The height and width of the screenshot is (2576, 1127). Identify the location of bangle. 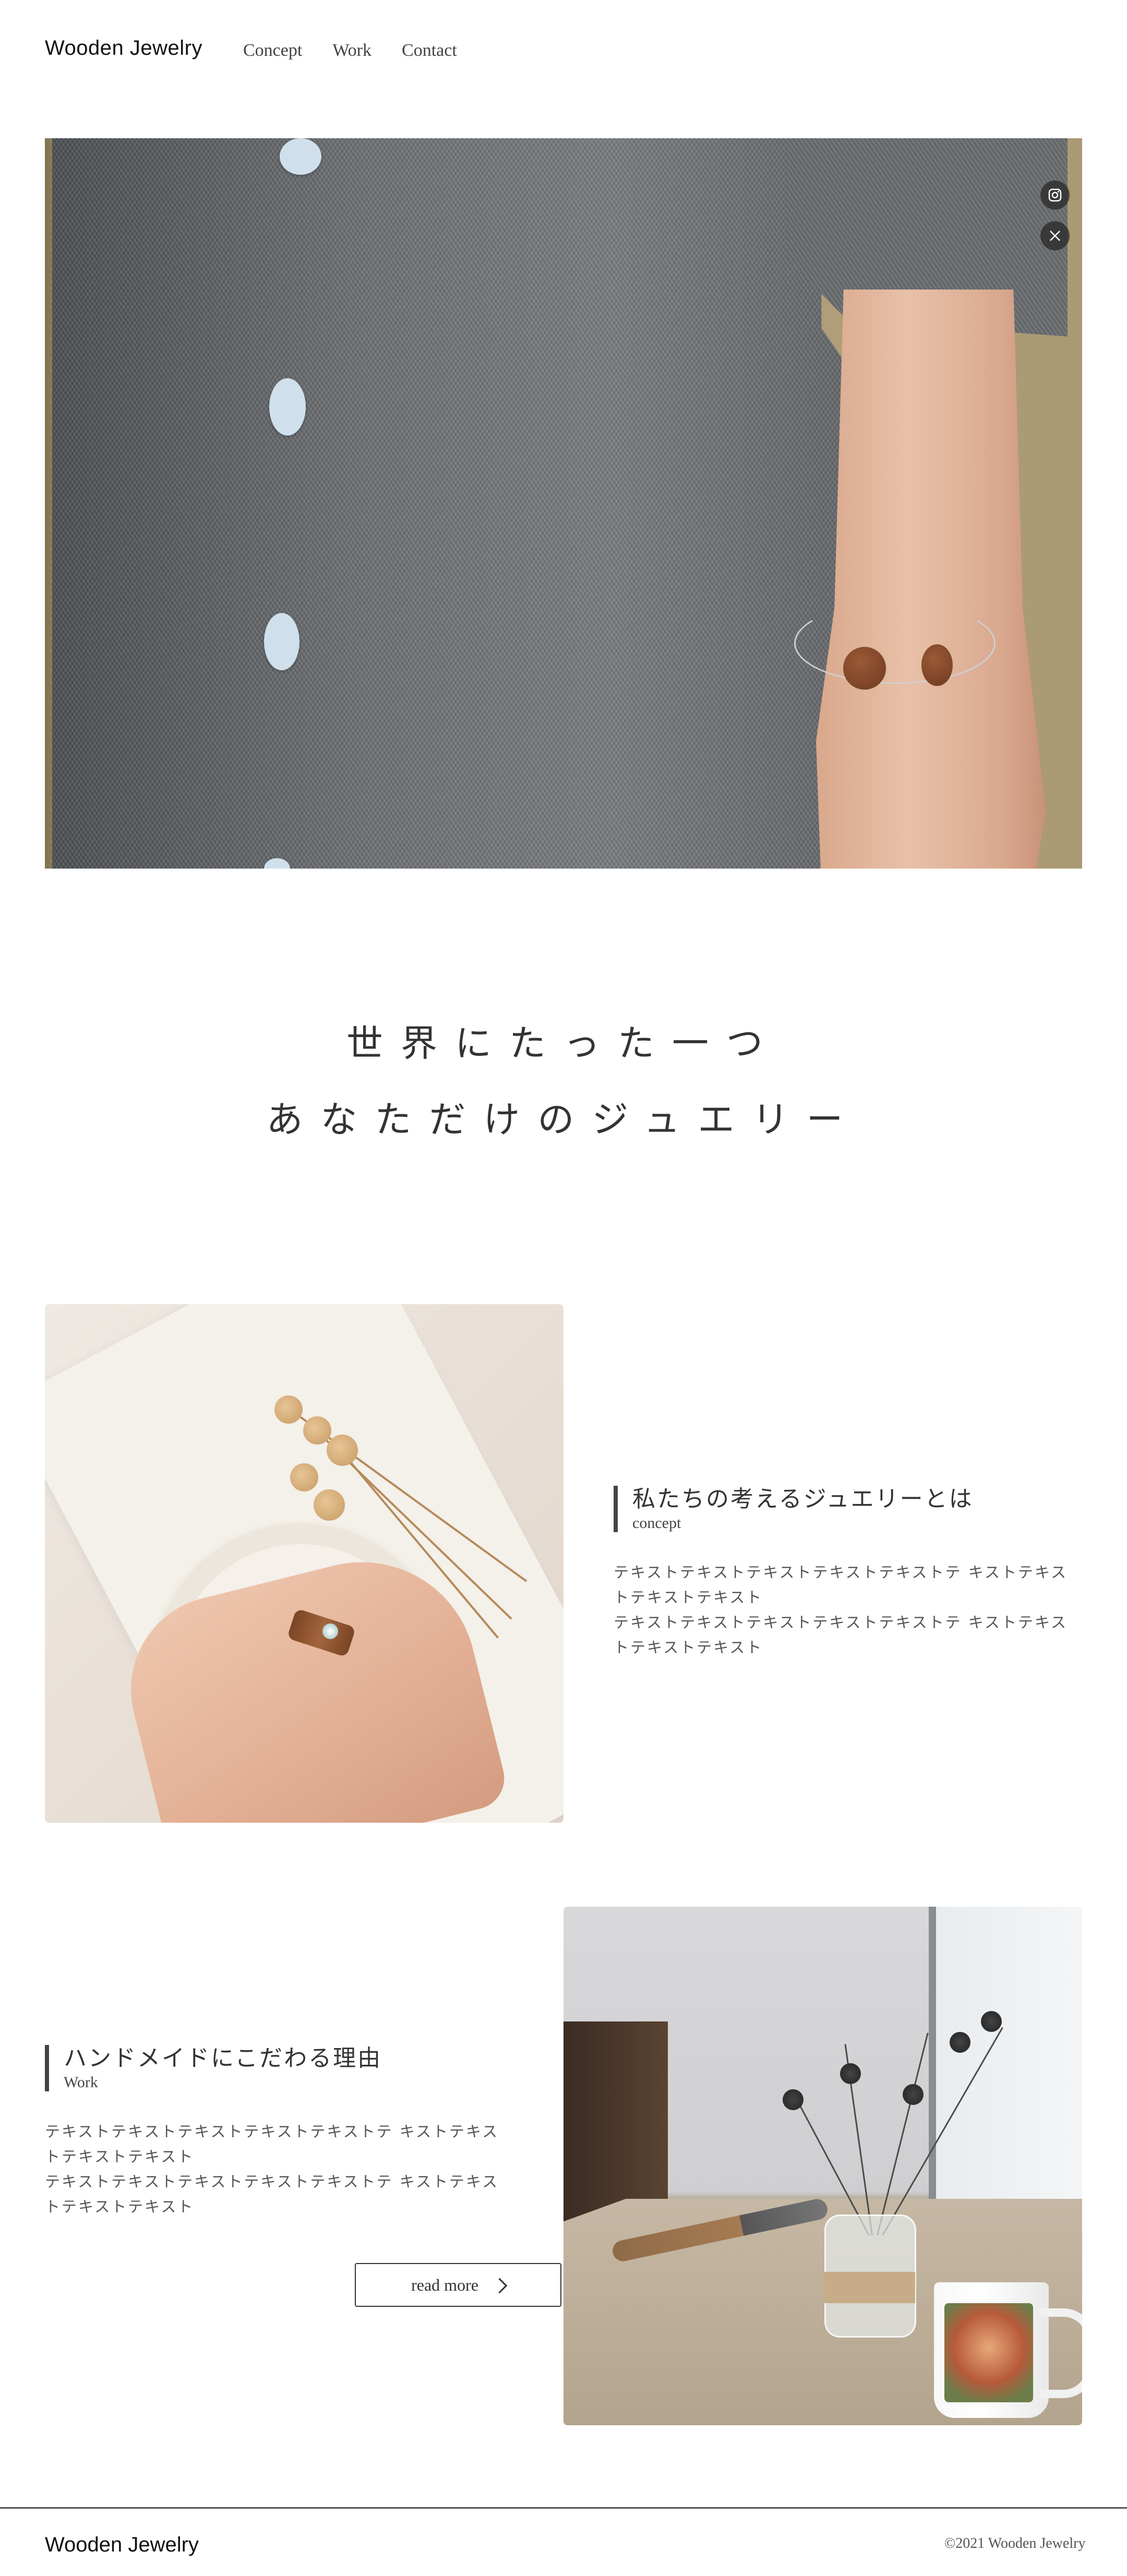
(895, 643).